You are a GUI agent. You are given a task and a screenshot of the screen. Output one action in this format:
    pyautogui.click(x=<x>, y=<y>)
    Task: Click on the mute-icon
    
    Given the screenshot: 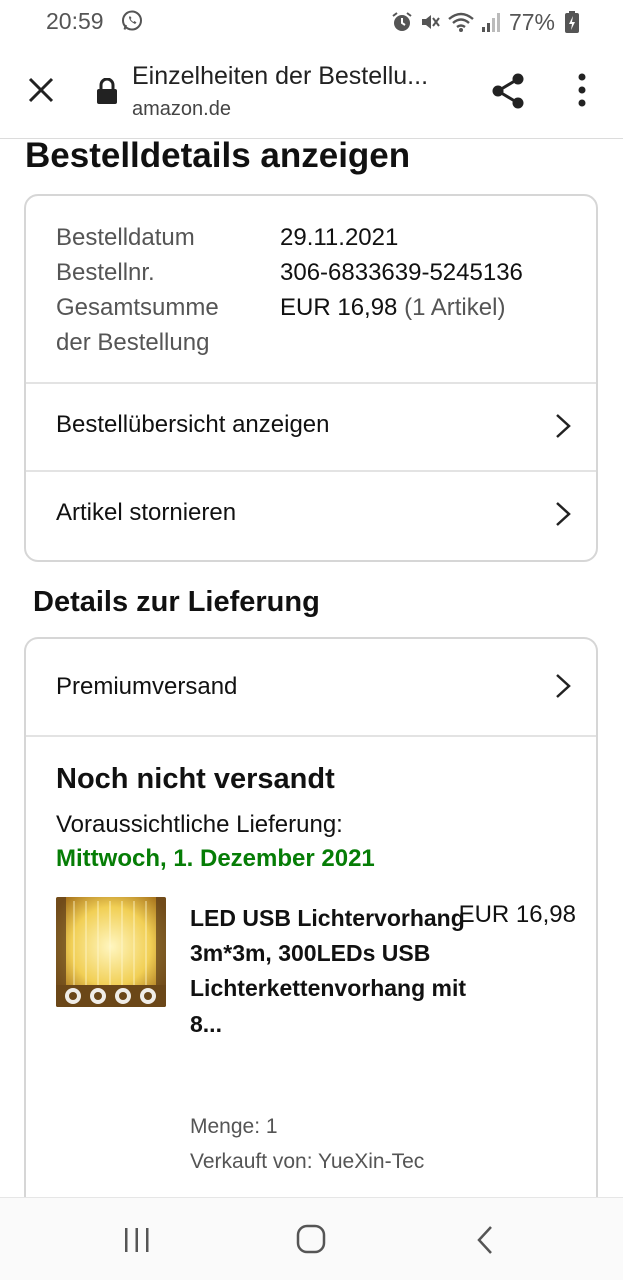 What is the action you would take?
    pyautogui.click(x=430, y=22)
    